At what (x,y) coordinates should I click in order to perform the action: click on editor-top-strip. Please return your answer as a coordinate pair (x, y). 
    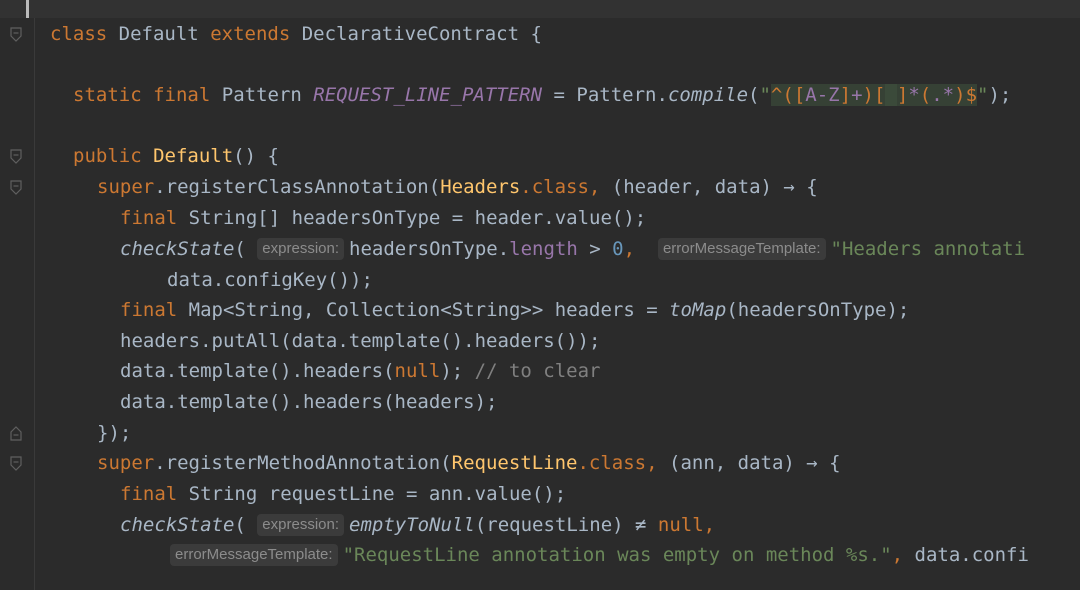
    Looking at the image, I should click on (540, 9).